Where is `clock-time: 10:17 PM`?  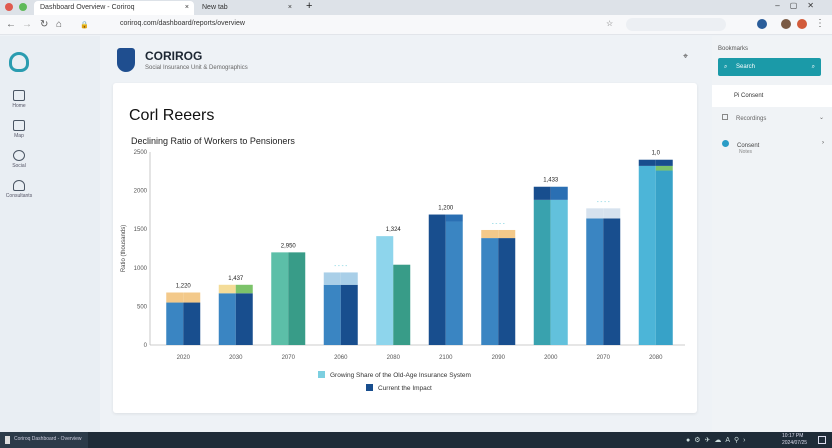 clock-time: 10:17 PM is located at coordinates (793, 436).